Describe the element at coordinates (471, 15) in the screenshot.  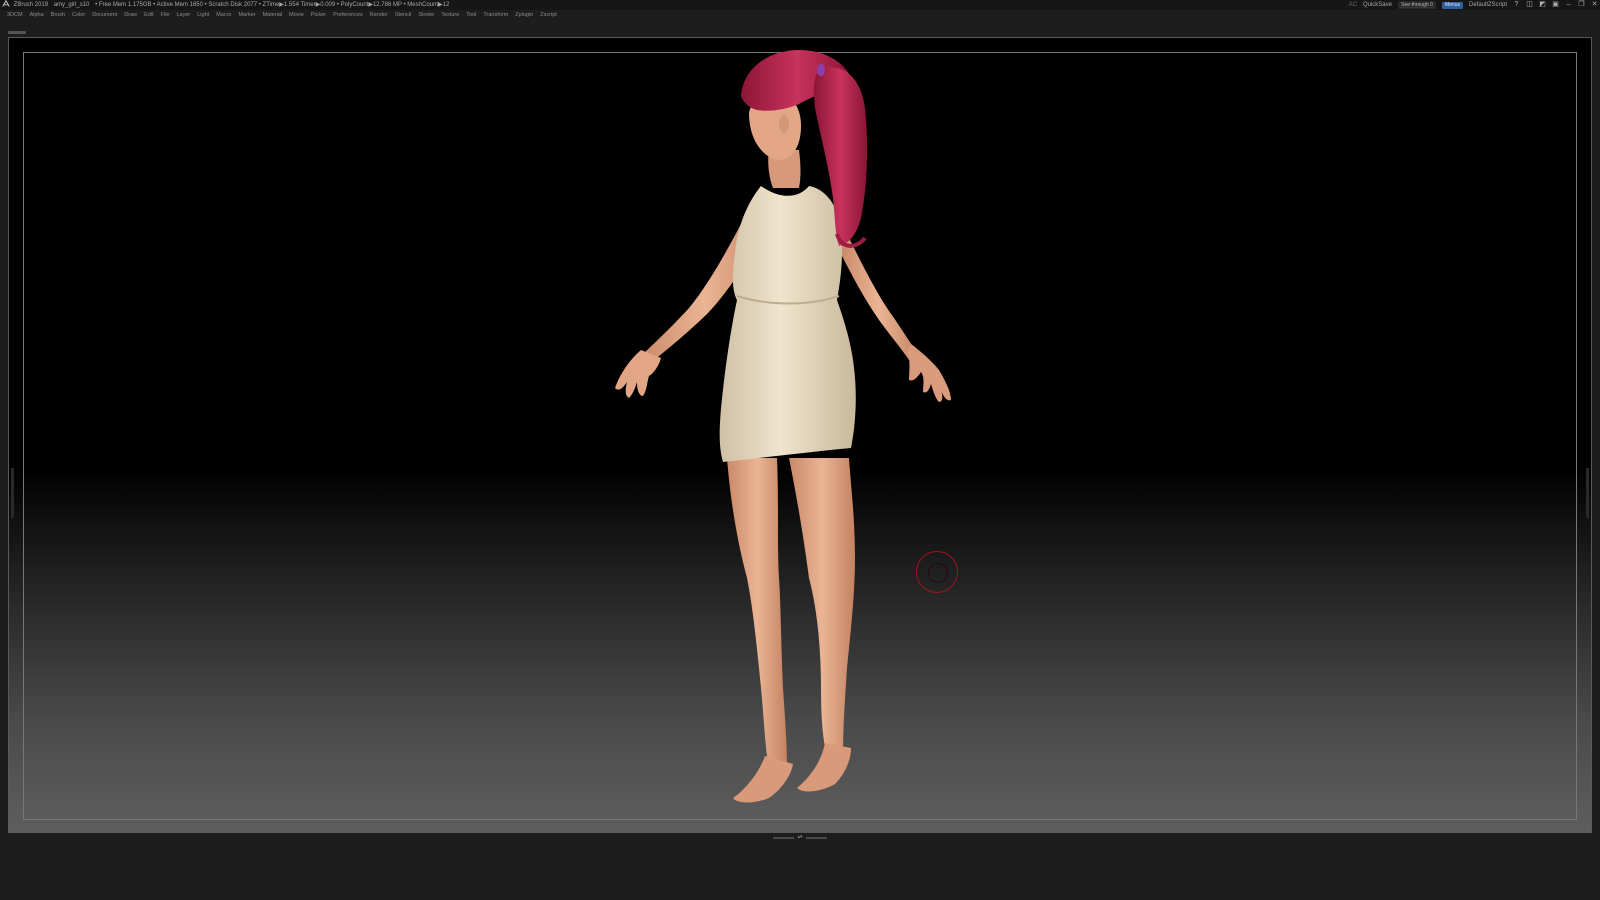
I see `menu-item-tool: Tool` at that location.